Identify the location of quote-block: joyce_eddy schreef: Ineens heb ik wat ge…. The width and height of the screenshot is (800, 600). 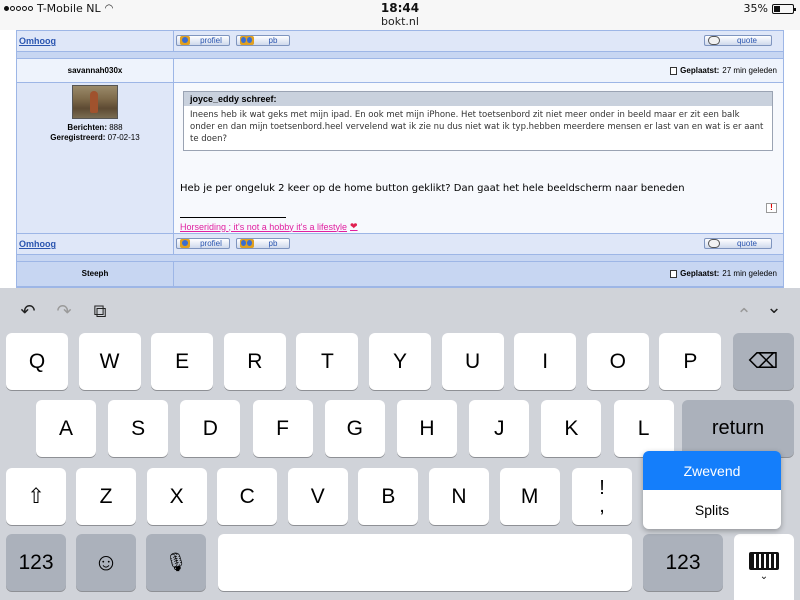
(478, 121).